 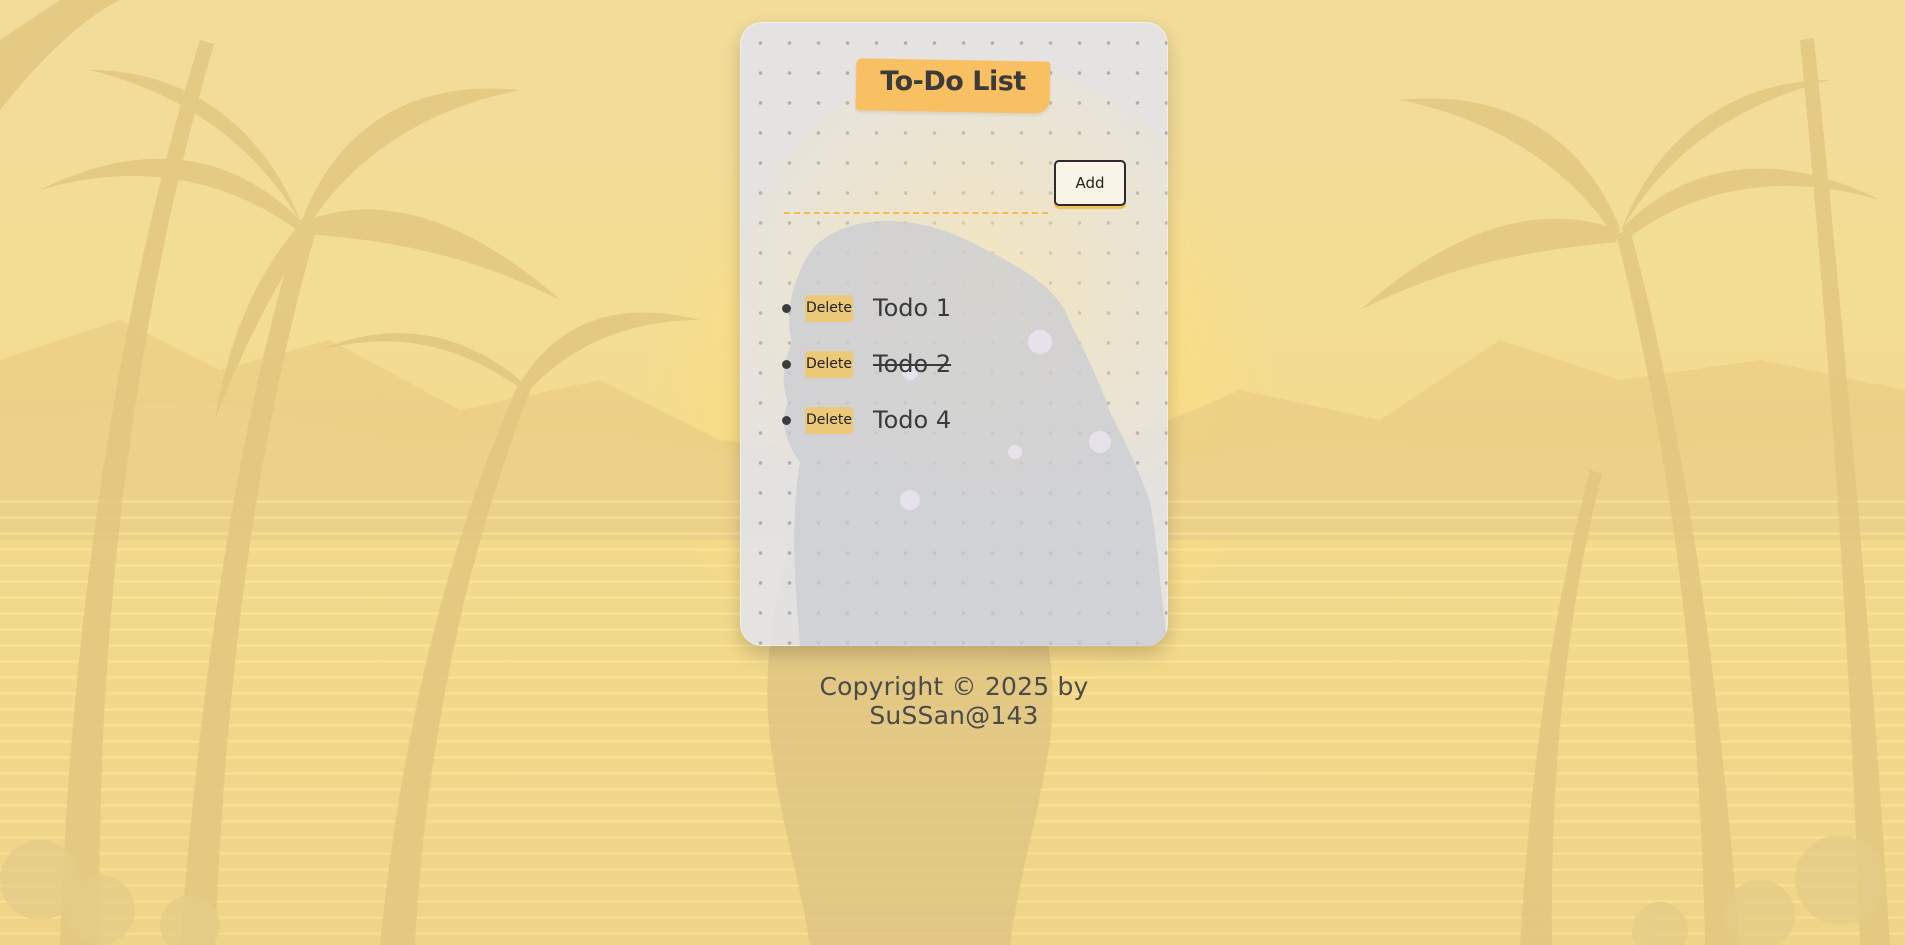 What do you see at coordinates (912, 420) in the screenshot?
I see `todo-text: Todo 4` at bounding box center [912, 420].